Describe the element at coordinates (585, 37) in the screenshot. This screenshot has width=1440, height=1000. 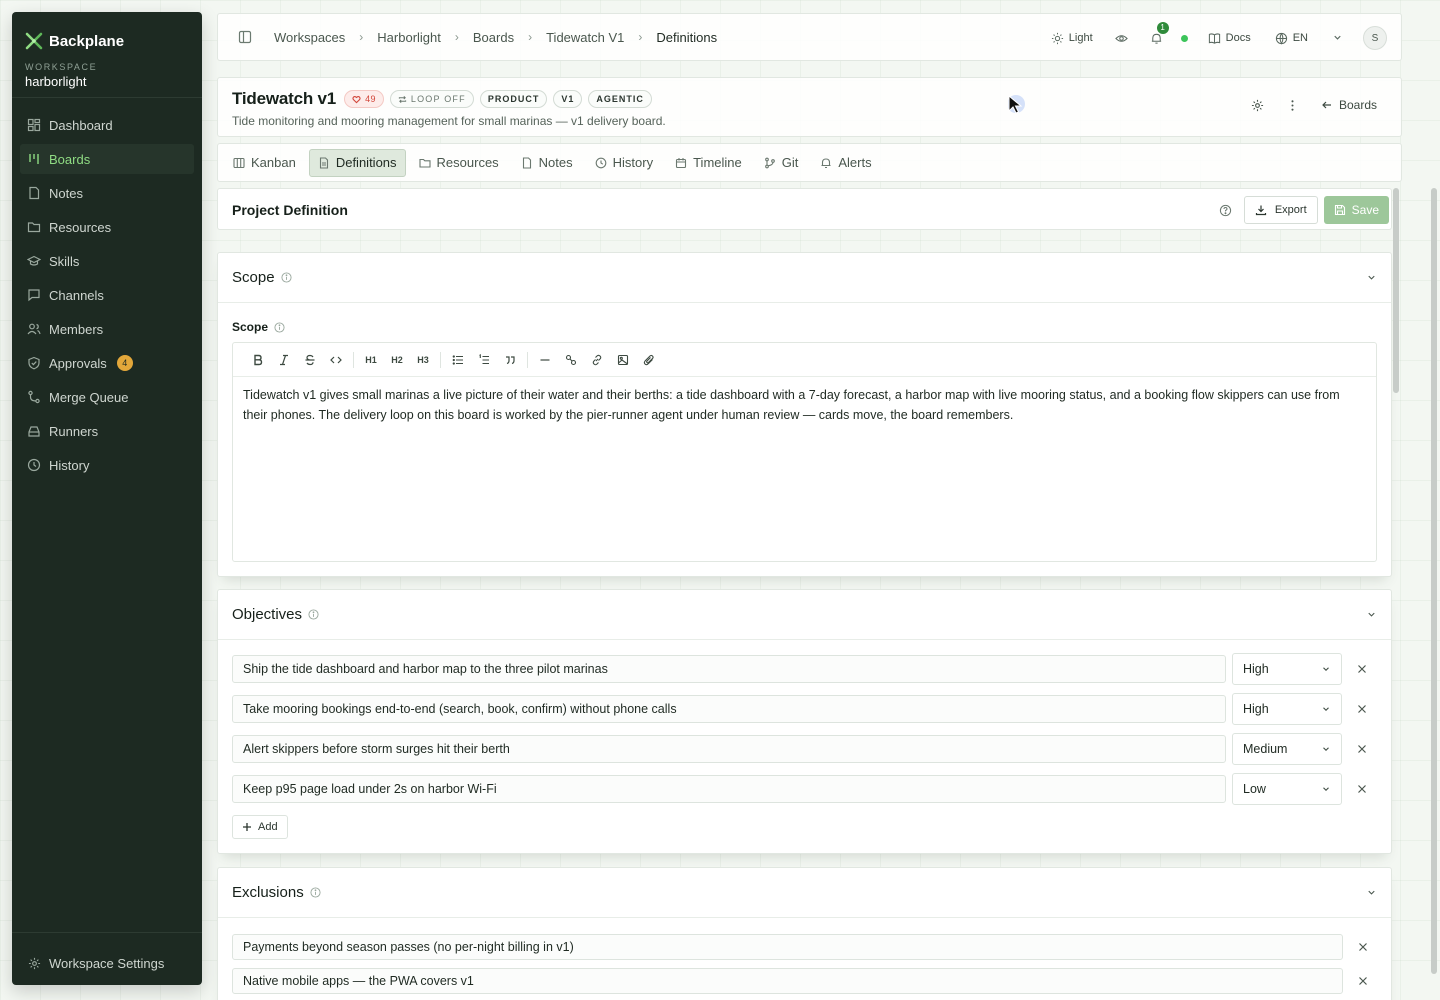
I see `breadcrumb-board: Tidewatch V1` at that location.